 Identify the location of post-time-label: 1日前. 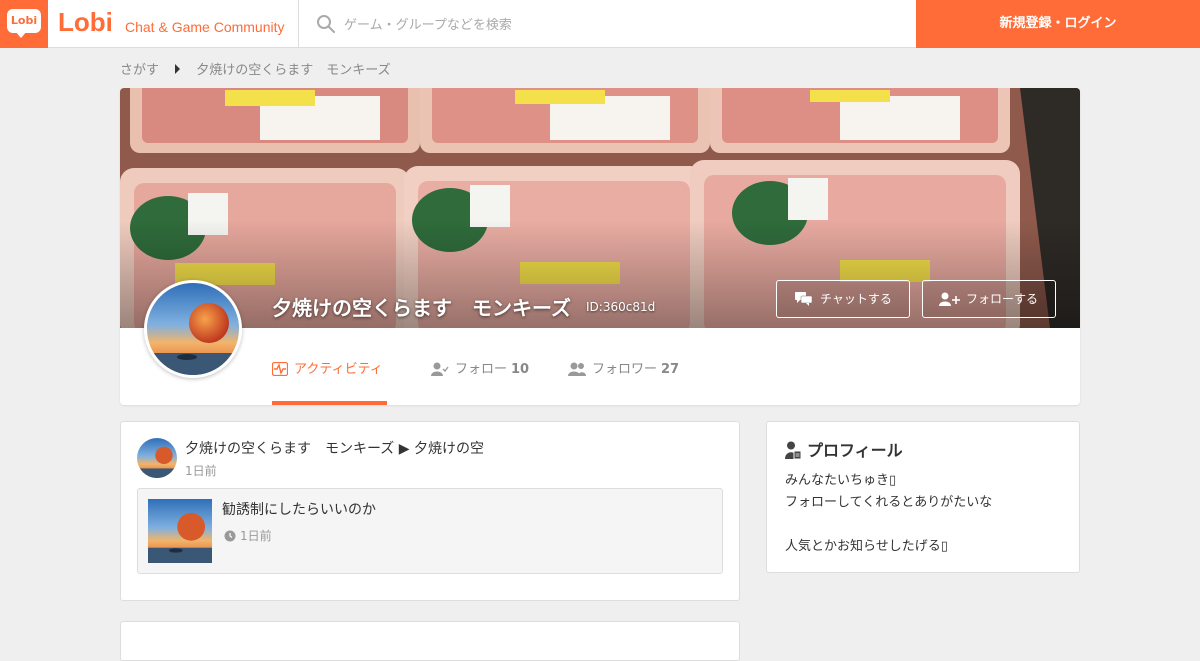
(256, 536).